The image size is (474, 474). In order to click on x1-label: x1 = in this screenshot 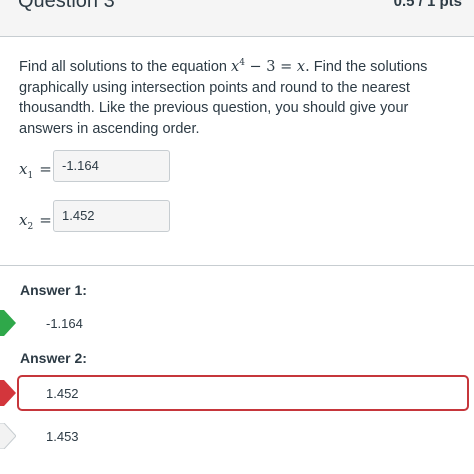, I will do `click(35, 170)`.